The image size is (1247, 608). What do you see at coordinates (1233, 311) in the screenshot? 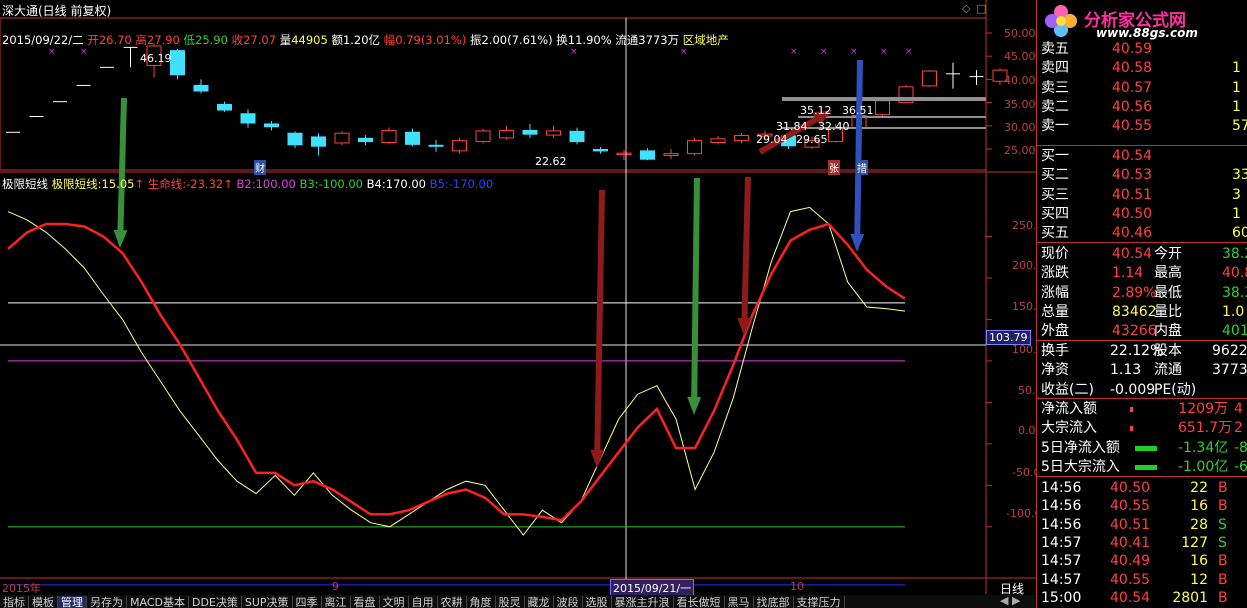
I see `stat-value: 1.0` at bounding box center [1233, 311].